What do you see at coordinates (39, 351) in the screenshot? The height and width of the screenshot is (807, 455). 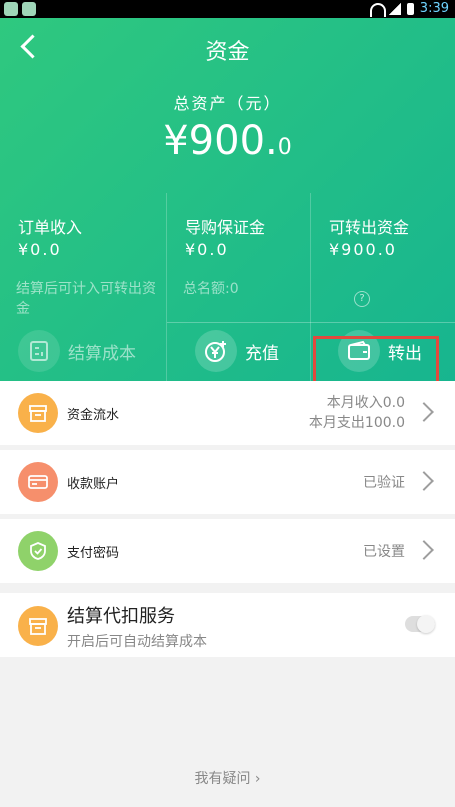 I see `calculator-icon` at bounding box center [39, 351].